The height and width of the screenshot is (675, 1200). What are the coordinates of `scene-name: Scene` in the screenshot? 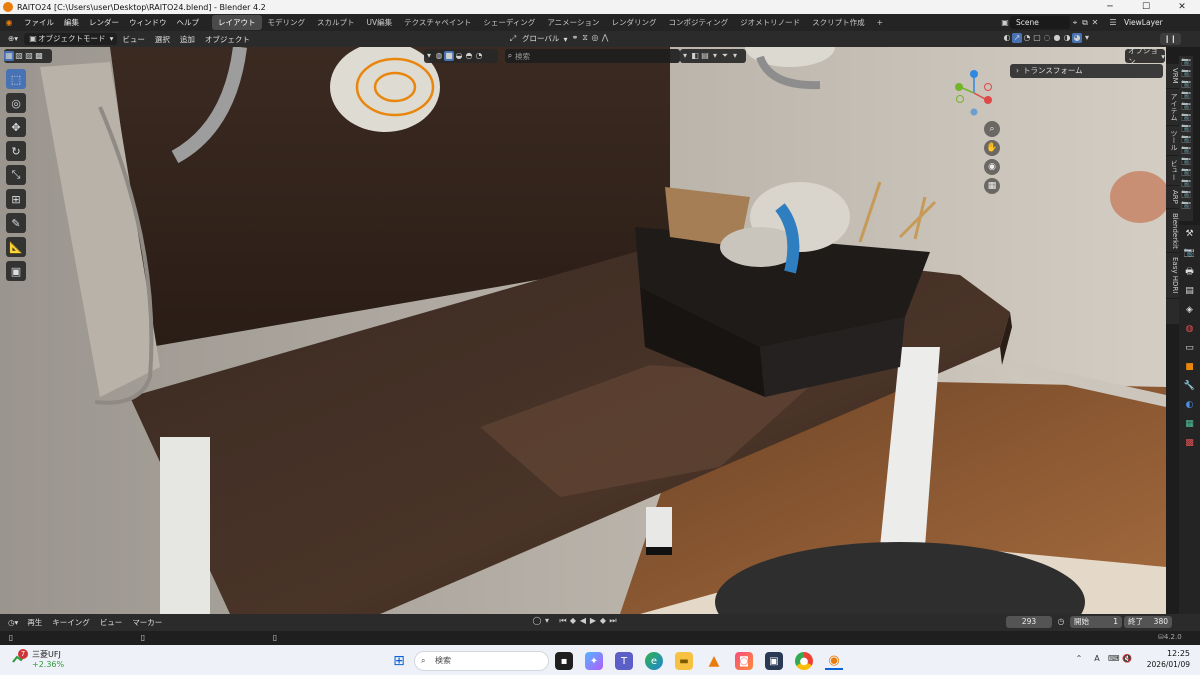 It's located at (1040, 22).